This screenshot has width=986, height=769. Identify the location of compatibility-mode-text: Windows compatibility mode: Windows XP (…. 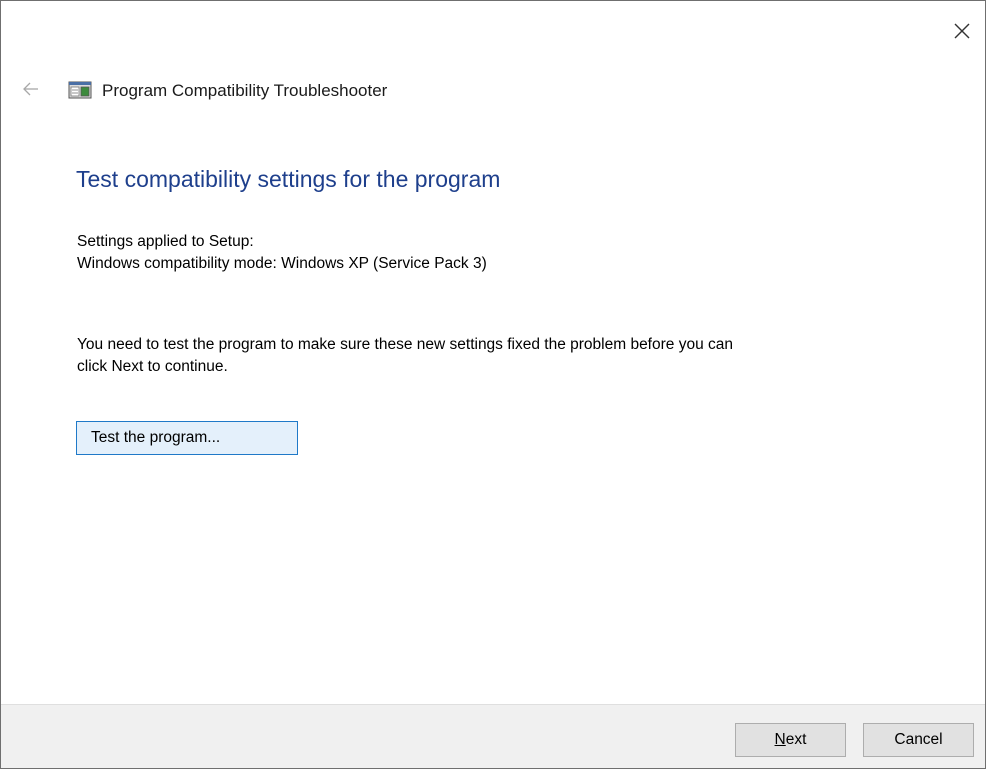
(282, 263).